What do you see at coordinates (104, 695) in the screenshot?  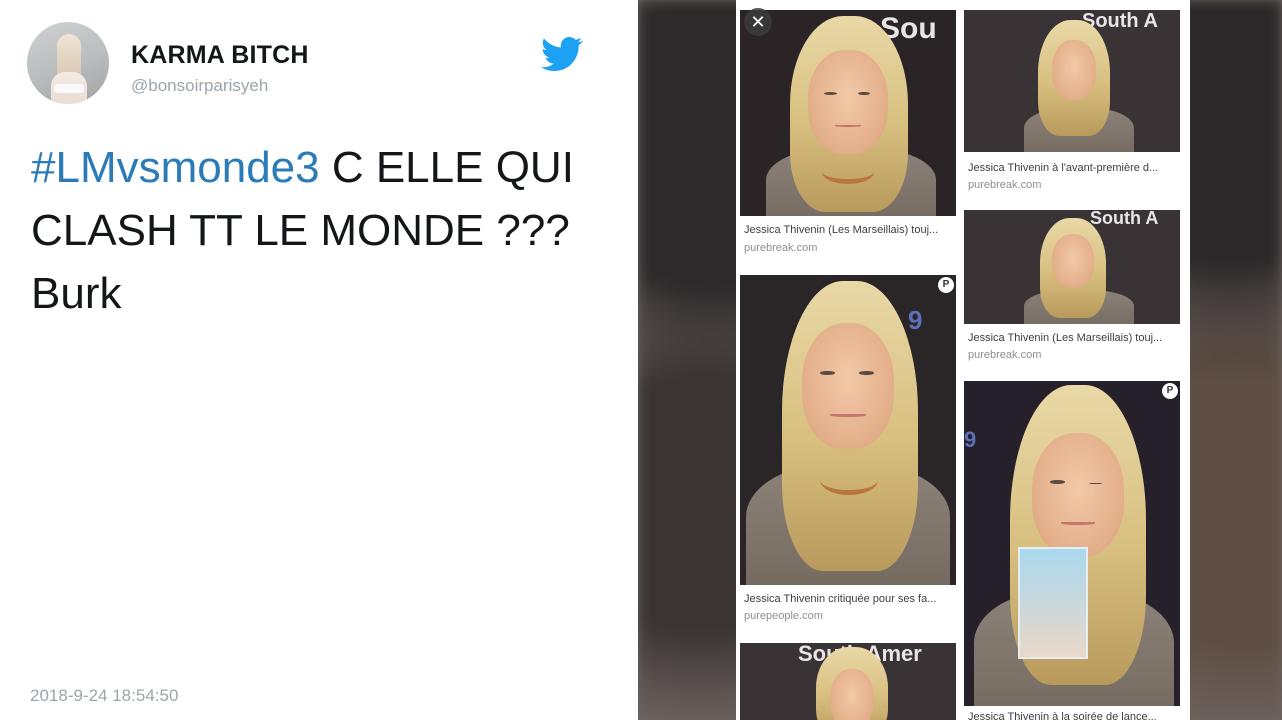 I see `tweet-timestamp: 2018-9-24 18:54:50` at bounding box center [104, 695].